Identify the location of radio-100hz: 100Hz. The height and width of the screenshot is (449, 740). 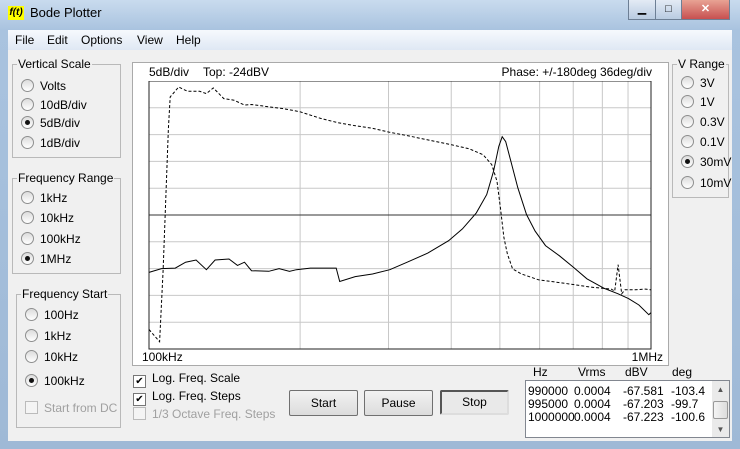
(52, 315).